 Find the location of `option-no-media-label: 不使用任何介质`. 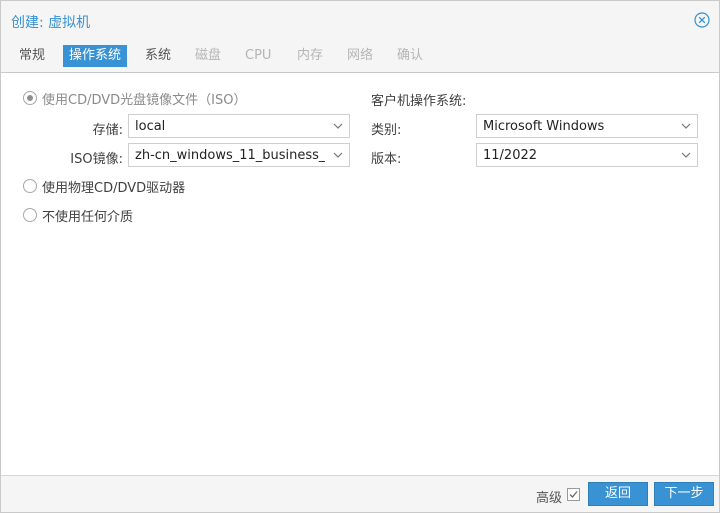

option-no-media-label: 不使用任何介质 is located at coordinates (88, 217).